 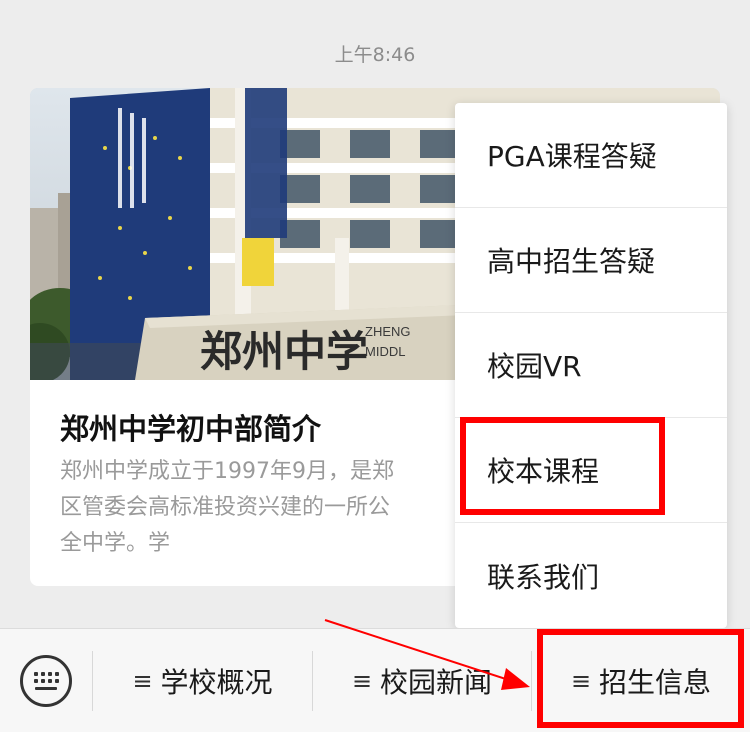 I want to click on annotation-arrow, so click(x=427, y=654).